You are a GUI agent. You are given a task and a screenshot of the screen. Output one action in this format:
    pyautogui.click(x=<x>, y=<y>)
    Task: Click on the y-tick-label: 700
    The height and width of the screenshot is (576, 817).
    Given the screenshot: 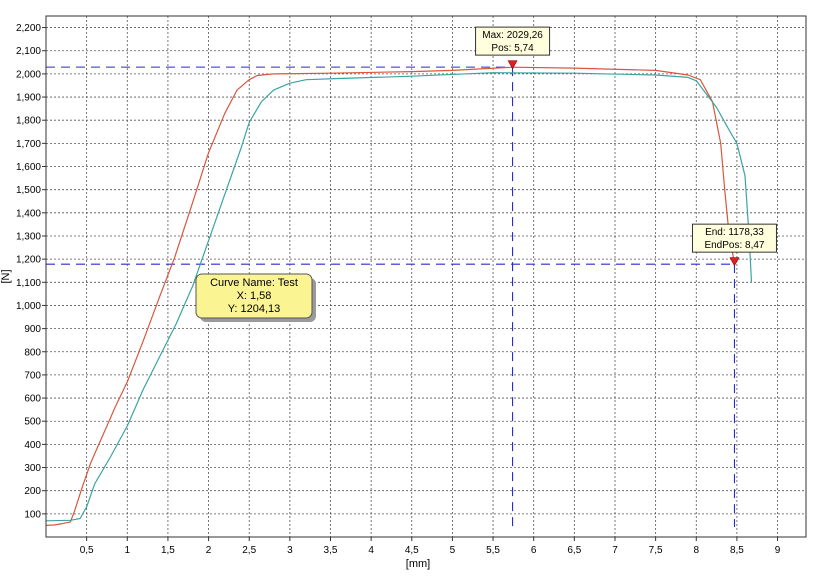 What is the action you would take?
    pyautogui.click(x=32, y=375)
    